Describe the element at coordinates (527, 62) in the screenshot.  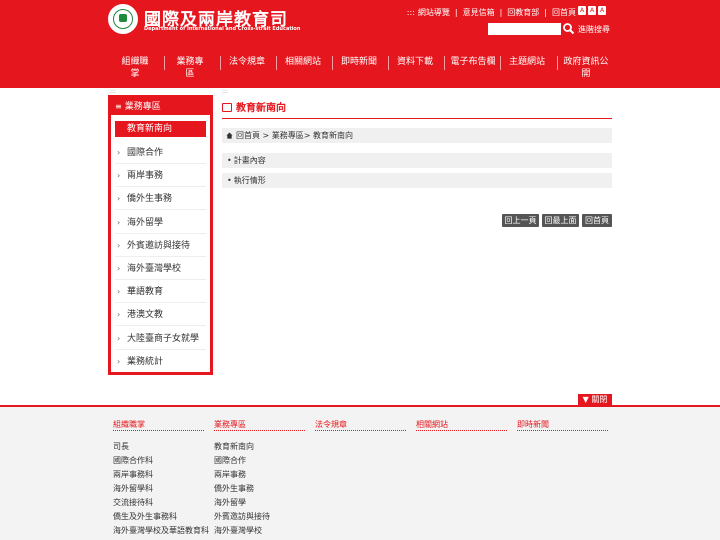
I see `nav-theme-sites: 主題網站` at that location.